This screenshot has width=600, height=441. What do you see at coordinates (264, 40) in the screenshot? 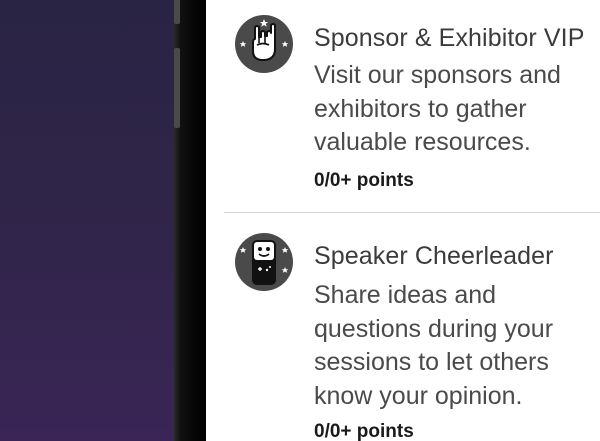
I see `rock-on-hand-icon` at bounding box center [264, 40].